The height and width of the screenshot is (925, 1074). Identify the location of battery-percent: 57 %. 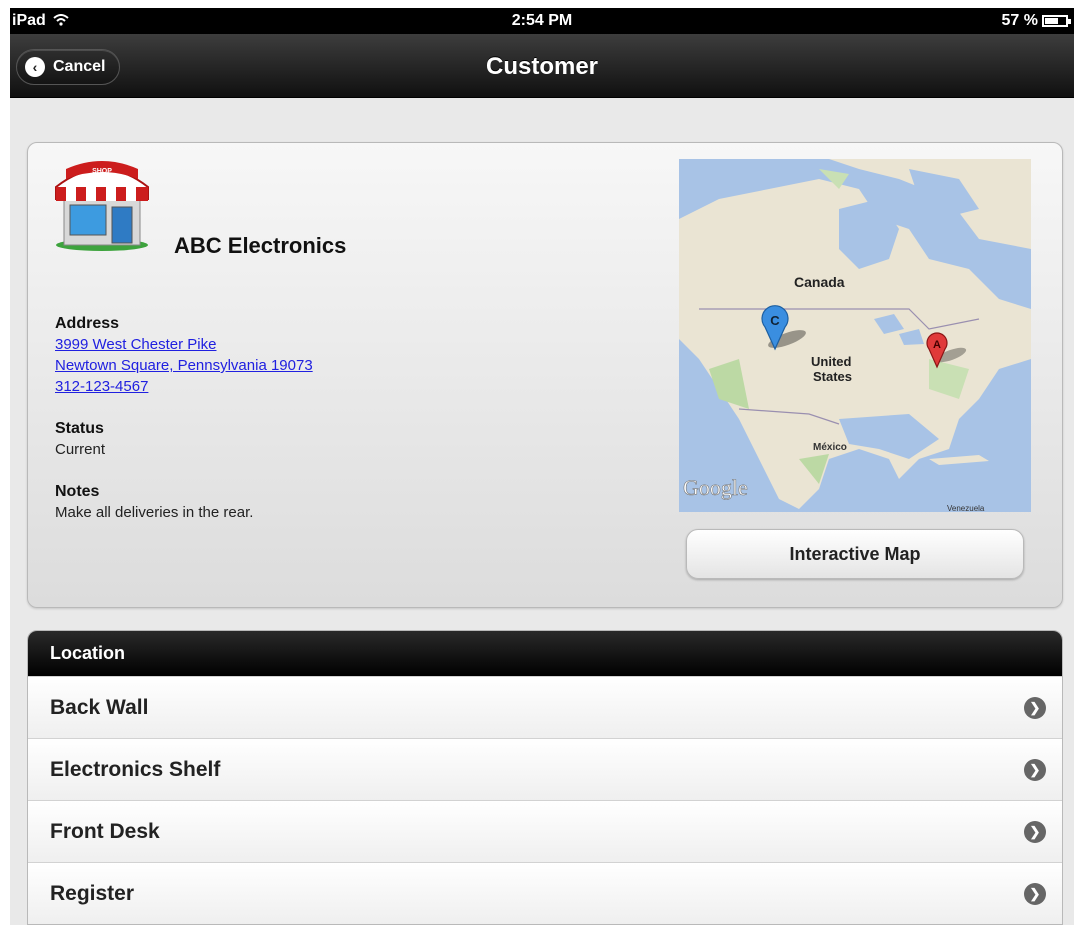
(1019, 20).